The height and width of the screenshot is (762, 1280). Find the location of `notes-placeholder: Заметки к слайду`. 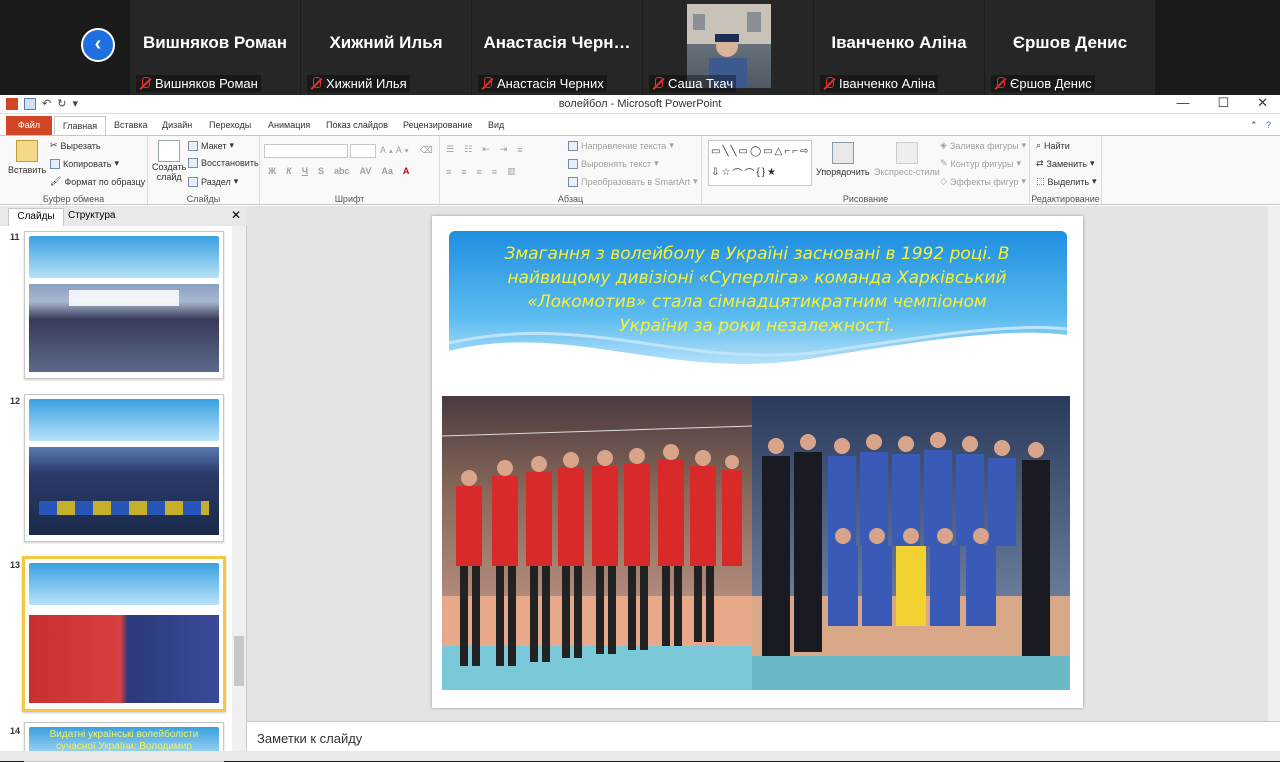

notes-placeholder: Заметки к слайду is located at coordinates (310, 738).